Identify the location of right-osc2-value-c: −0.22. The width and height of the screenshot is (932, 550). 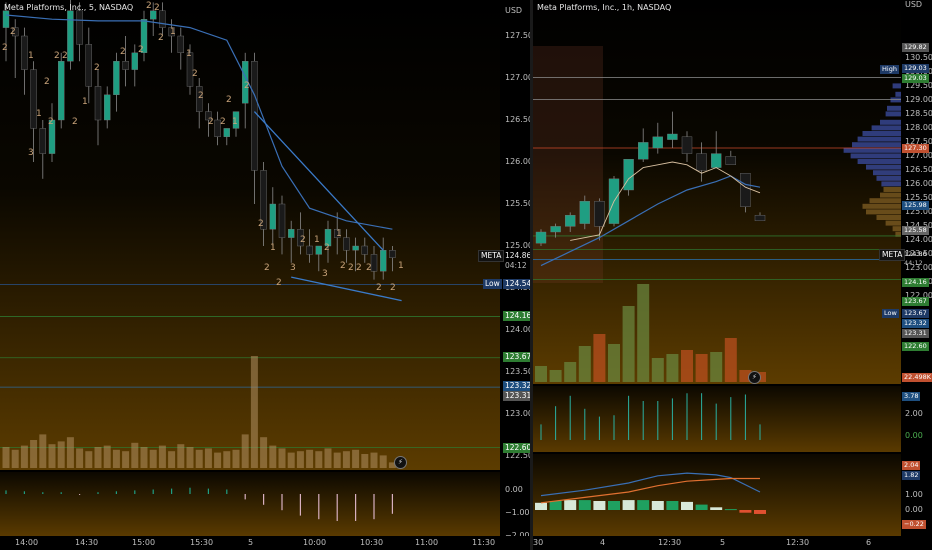
(914, 524).